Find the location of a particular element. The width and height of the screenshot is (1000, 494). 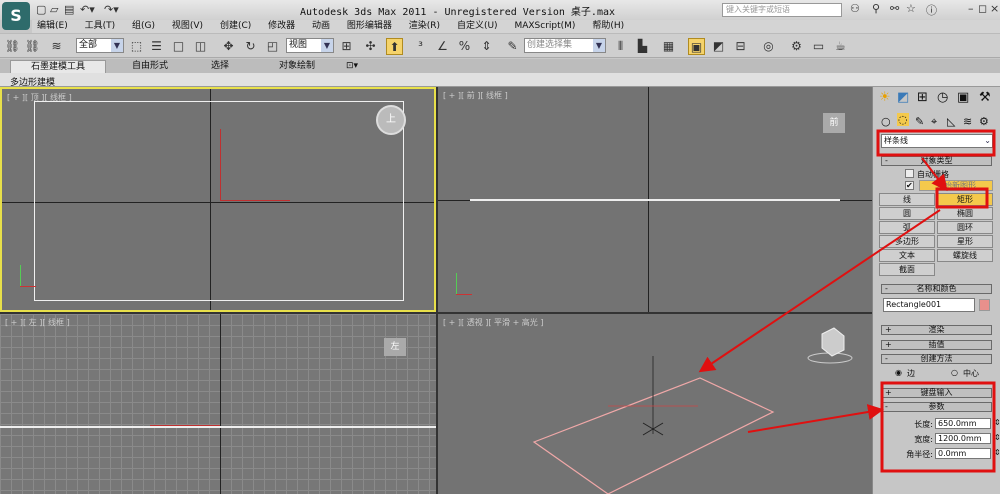

section-button: 截面 is located at coordinates (907, 269).